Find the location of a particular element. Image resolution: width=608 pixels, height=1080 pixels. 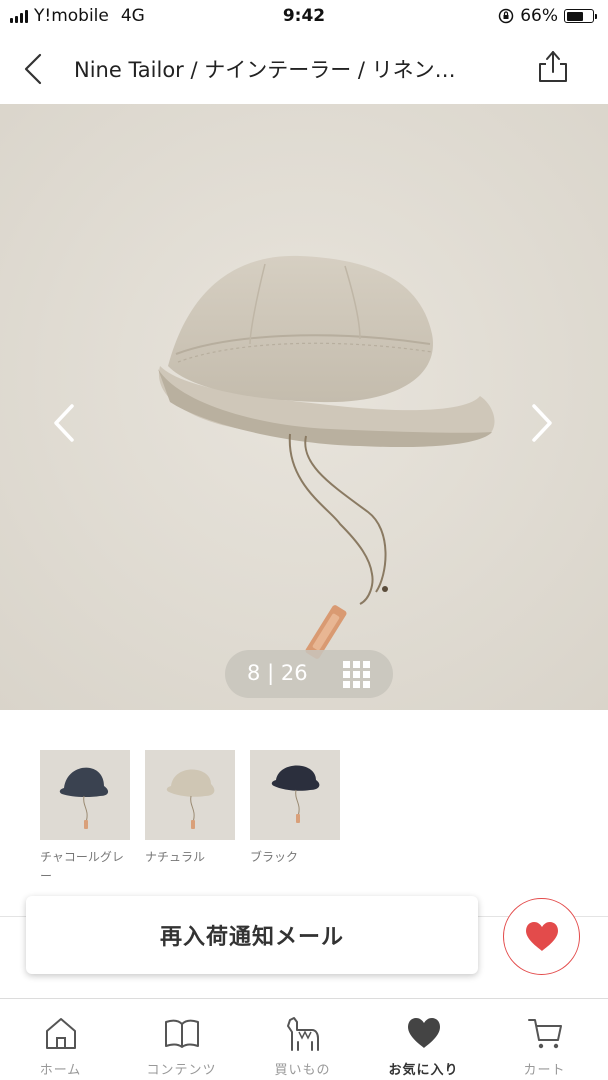

chevron-right-icon is located at coordinates (542, 423).